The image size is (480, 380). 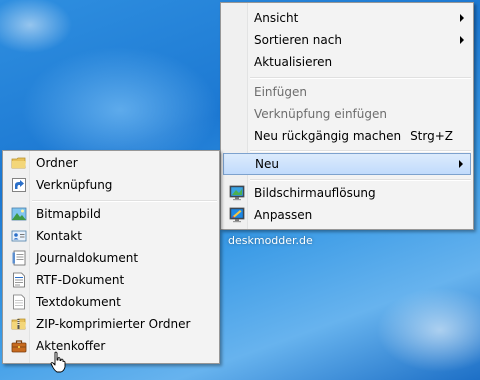 What do you see at coordinates (293, 62) in the screenshot?
I see `menu-item-label: Aktualisieren` at bounding box center [293, 62].